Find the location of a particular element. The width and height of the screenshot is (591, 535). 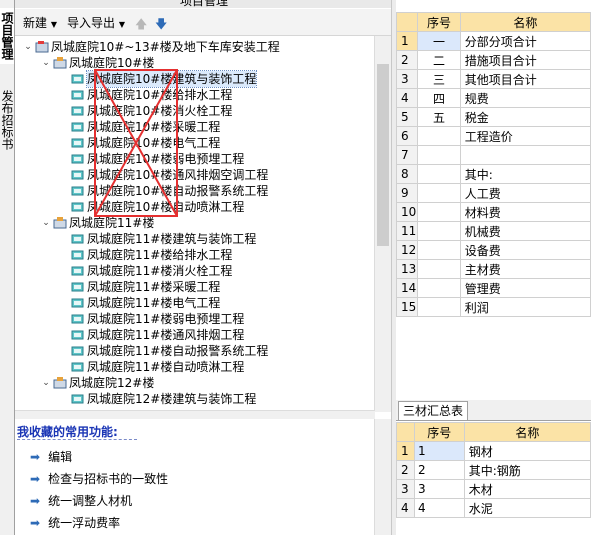

row-number-cell: 3 is located at coordinates (407, 79).